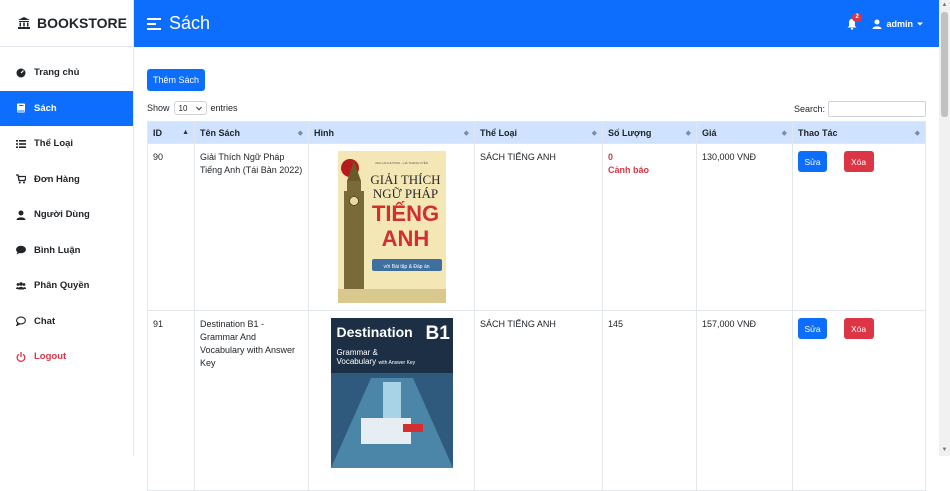  What do you see at coordinates (611, 157) in the screenshot?
I see `quantity-value: 0` at bounding box center [611, 157].